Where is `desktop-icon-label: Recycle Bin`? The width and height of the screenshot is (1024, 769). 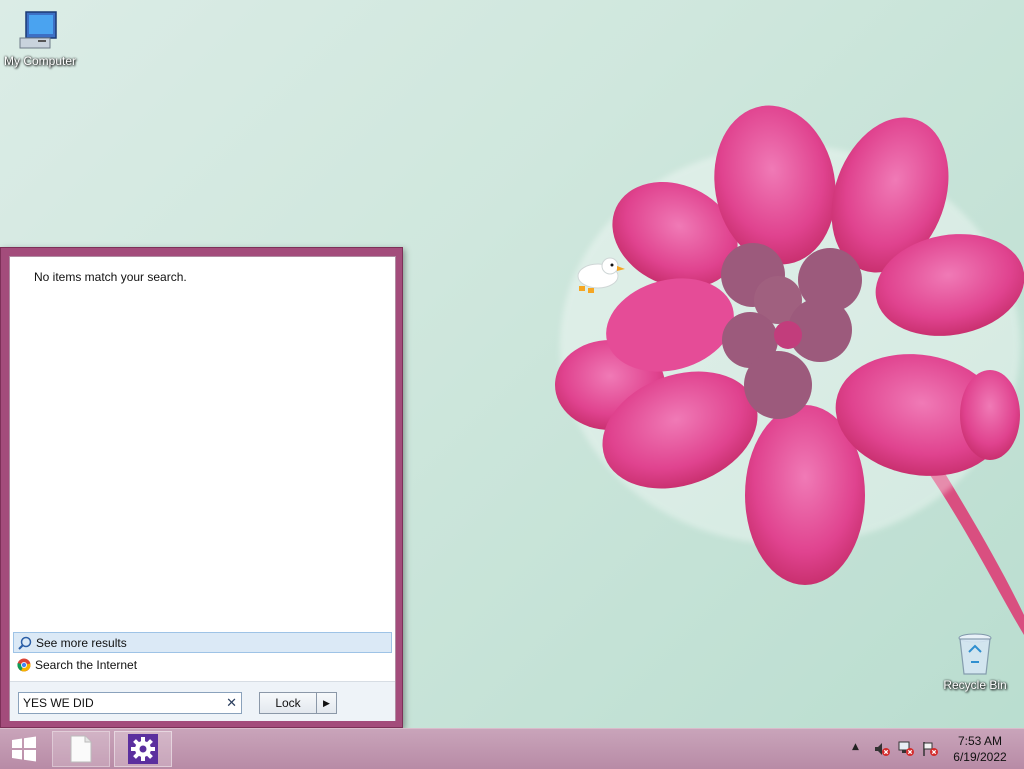 desktop-icon-label: Recycle Bin is located at coordinates (975, 685).